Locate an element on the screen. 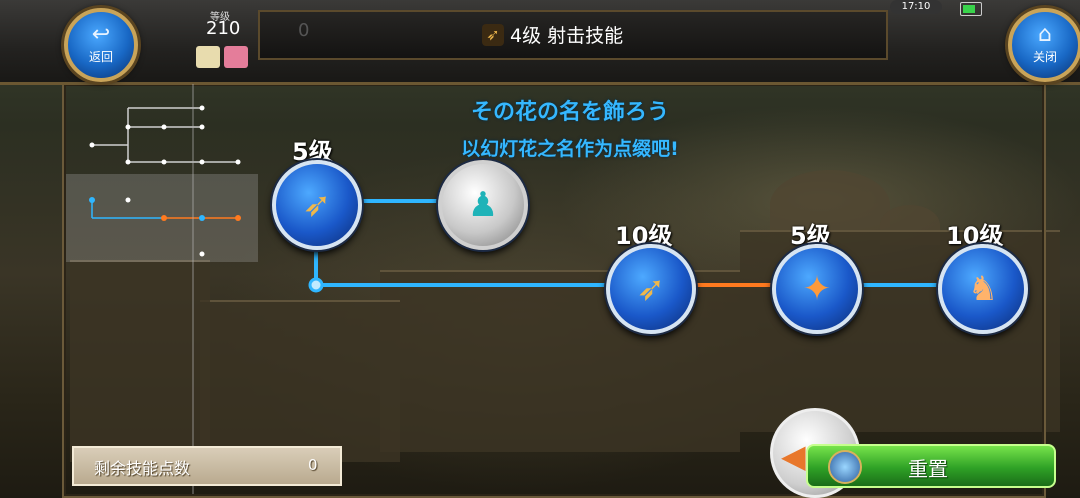 This screenshot has width=1080, height=498. reset-button: 重置 is located at coordinates (931, 466).